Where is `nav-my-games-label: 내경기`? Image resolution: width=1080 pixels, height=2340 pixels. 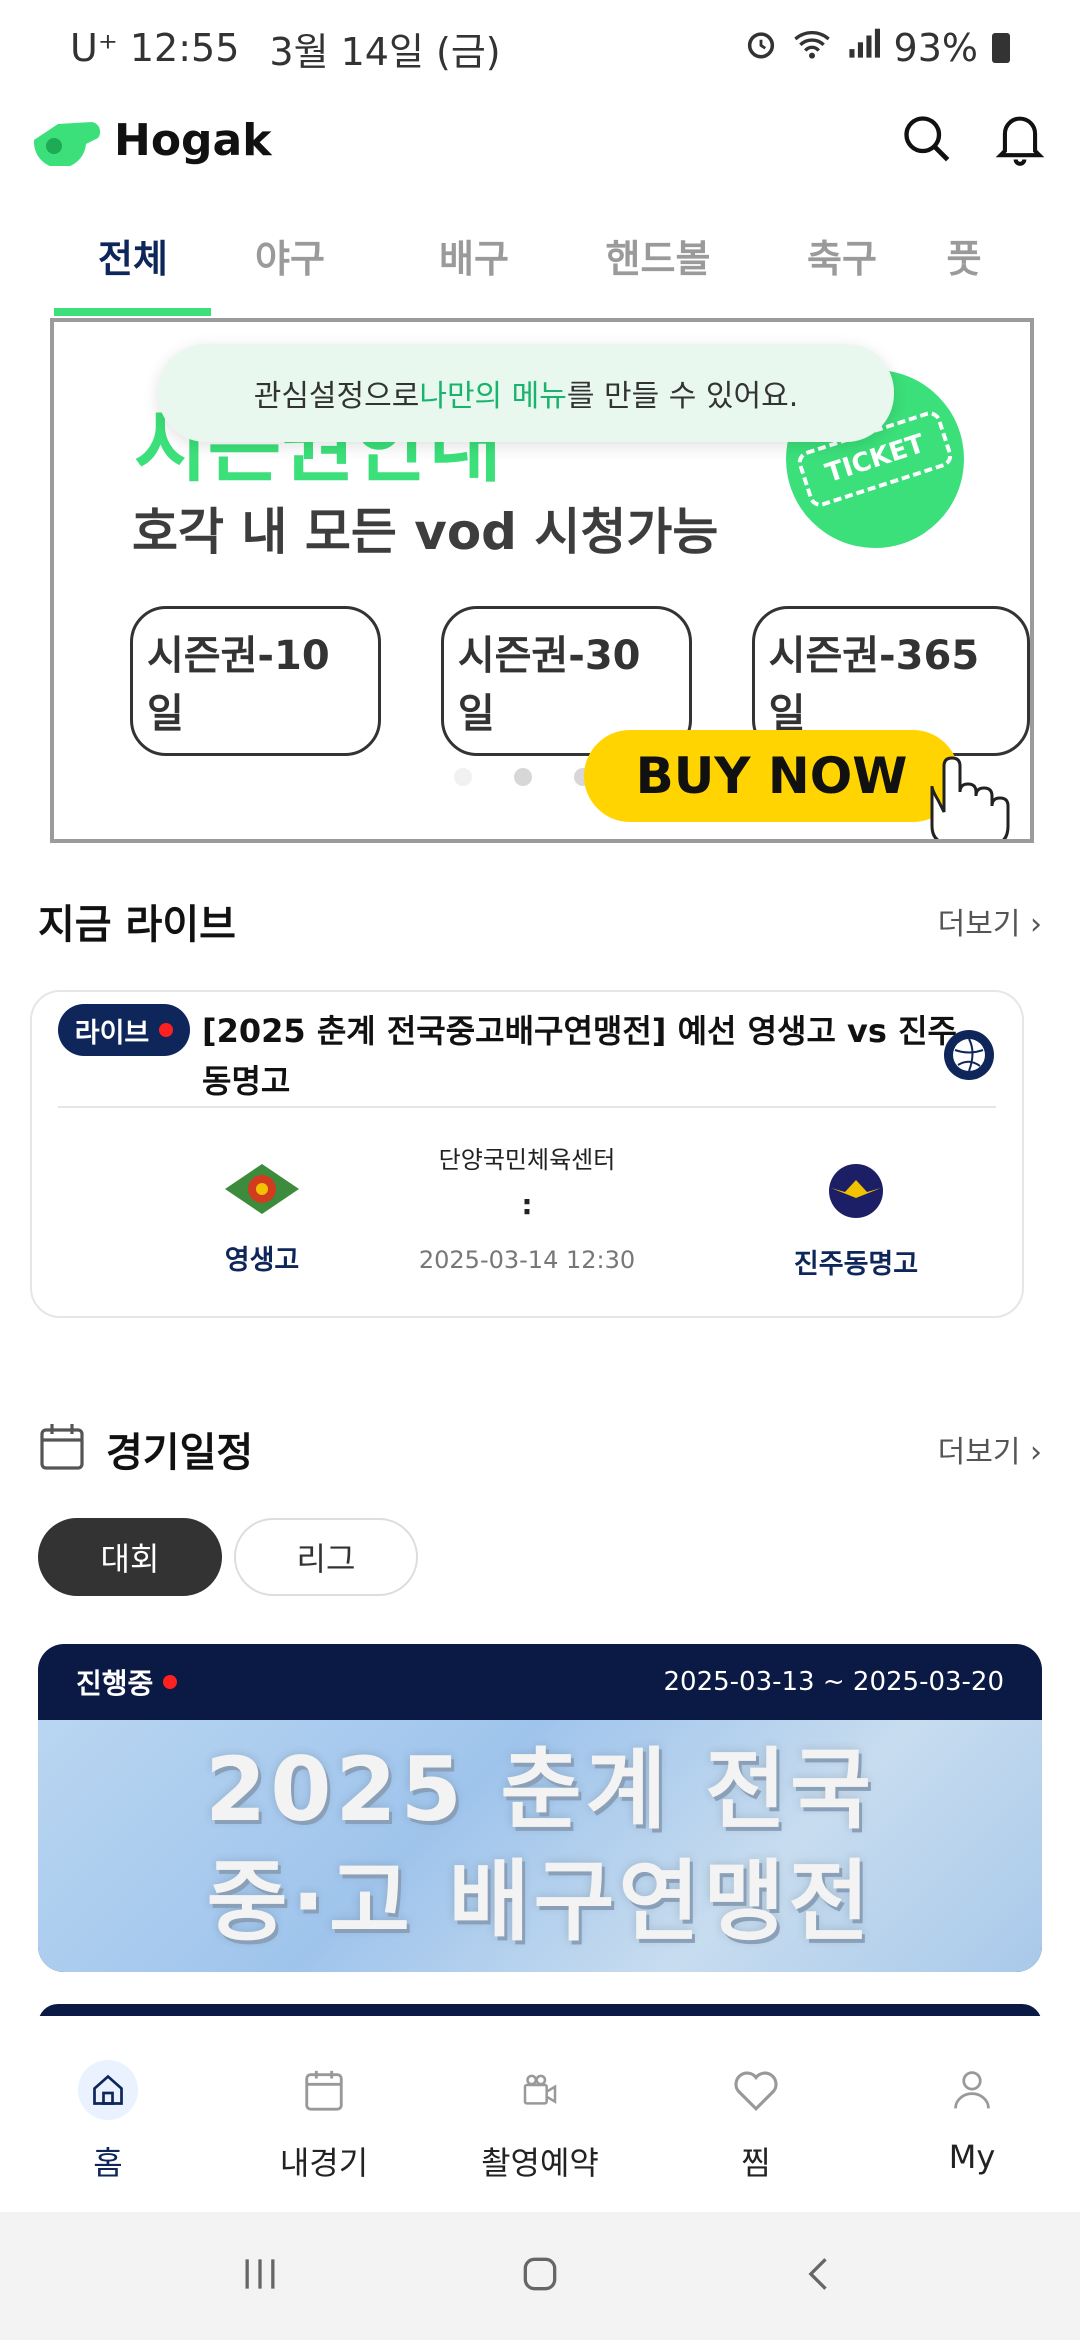
nav-my-games-label: 내경기 is located at coordinates (324, 2163).